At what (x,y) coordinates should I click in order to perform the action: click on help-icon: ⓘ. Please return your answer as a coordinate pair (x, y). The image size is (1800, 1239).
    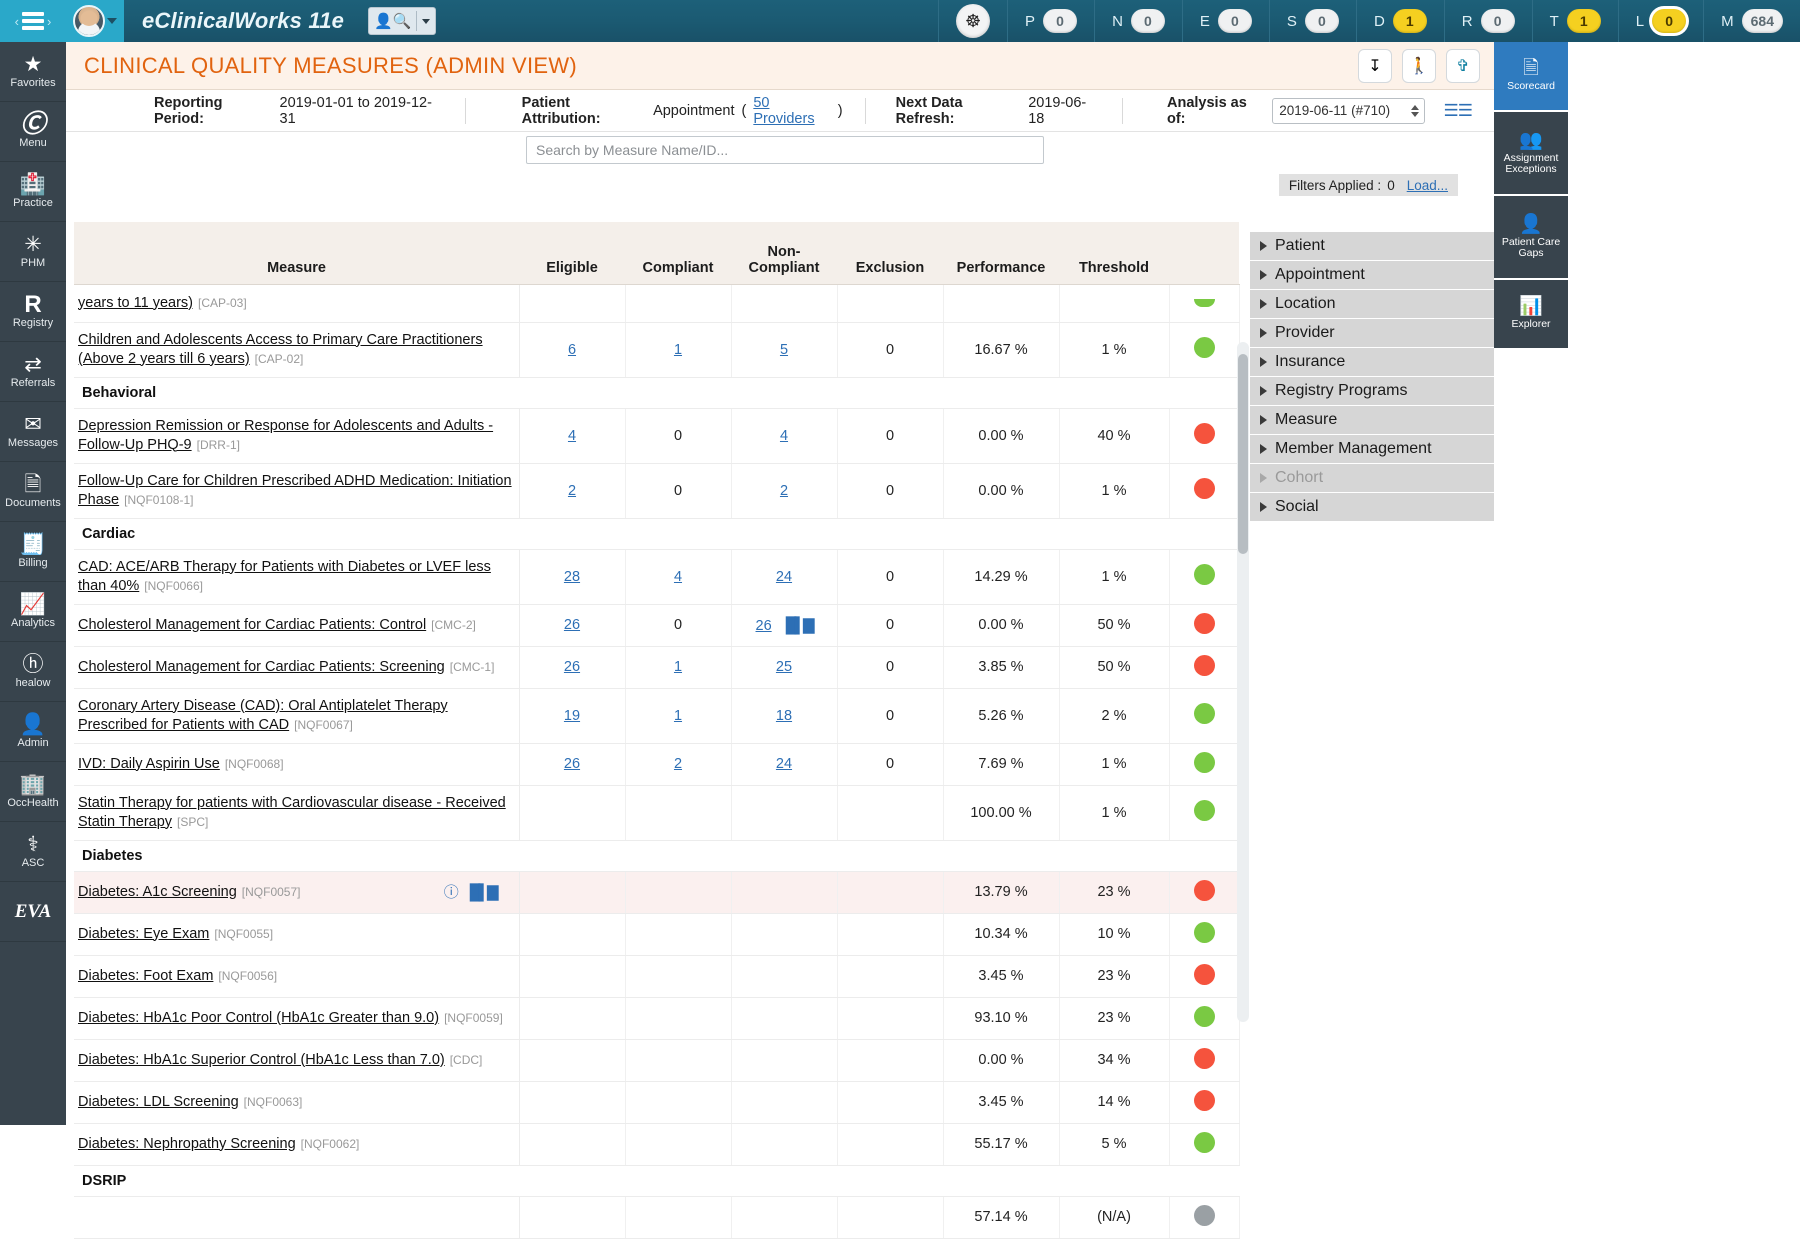
    Looking at the image, I should click on (451, 892).